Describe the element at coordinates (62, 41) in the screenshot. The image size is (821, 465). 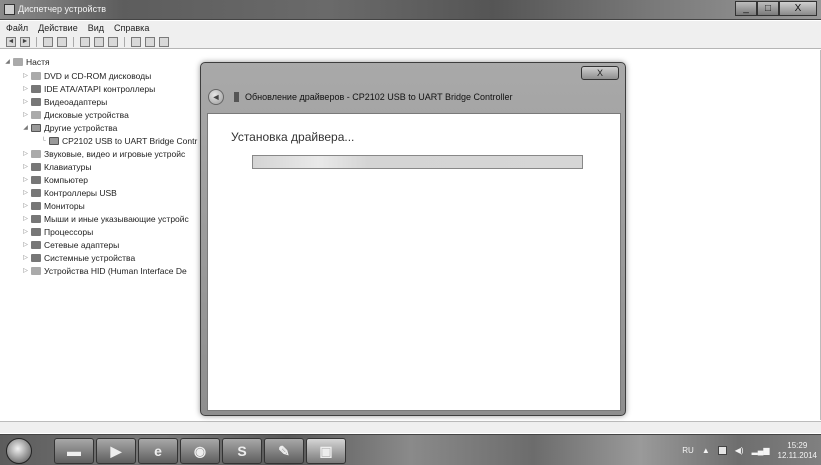
I see `show-hide-icon` at that location.